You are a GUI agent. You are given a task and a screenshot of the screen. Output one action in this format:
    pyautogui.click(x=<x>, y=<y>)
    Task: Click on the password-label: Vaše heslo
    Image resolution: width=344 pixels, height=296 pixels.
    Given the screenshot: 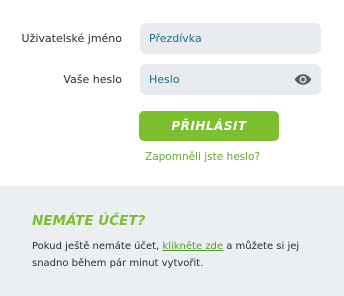 What is the action you would take?
    pyautogui.click(x=92, y=79)
    